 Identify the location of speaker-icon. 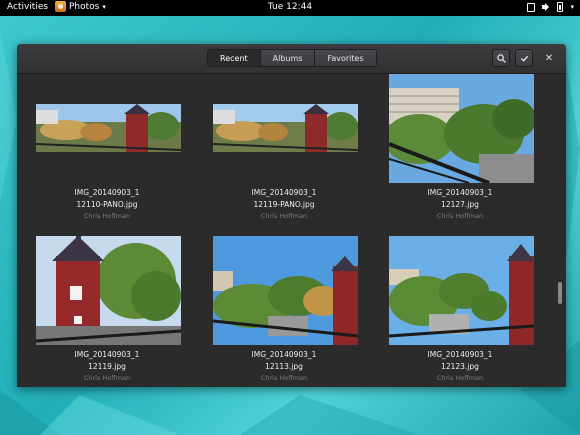
(546, 7).